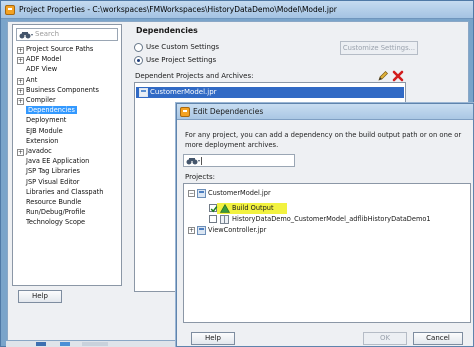 The height and width of the screenshot is (347, 474). I want to click on tree-item: + Ant, so click(27, 80).